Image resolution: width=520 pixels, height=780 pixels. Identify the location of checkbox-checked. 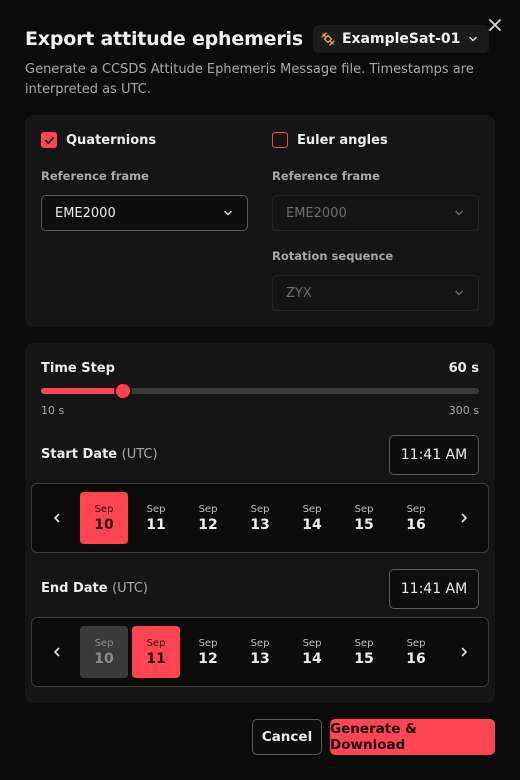
(49, 140).